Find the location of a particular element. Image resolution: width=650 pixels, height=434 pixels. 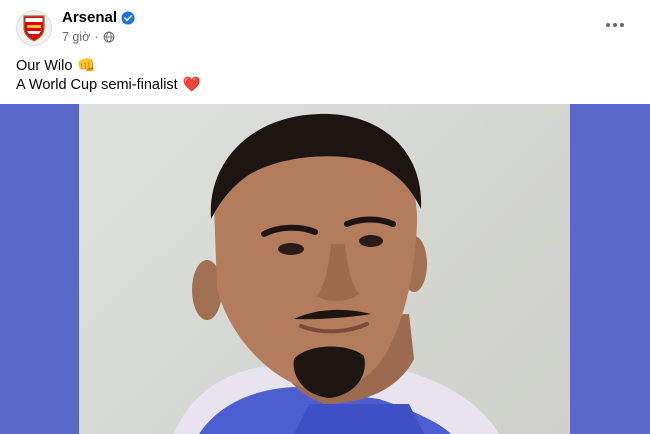

post-message: Our Wilo 👊 A World Cup semi-finalist ❤️ is located at coordinates (316, 76).